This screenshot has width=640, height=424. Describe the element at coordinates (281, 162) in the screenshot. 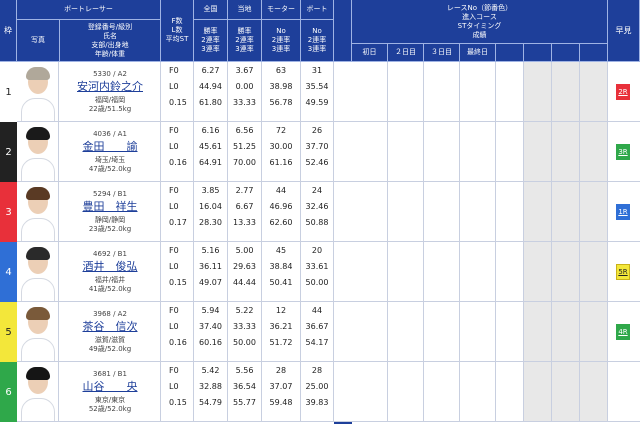

I see `motor-3-rate: 61.16` at that location.